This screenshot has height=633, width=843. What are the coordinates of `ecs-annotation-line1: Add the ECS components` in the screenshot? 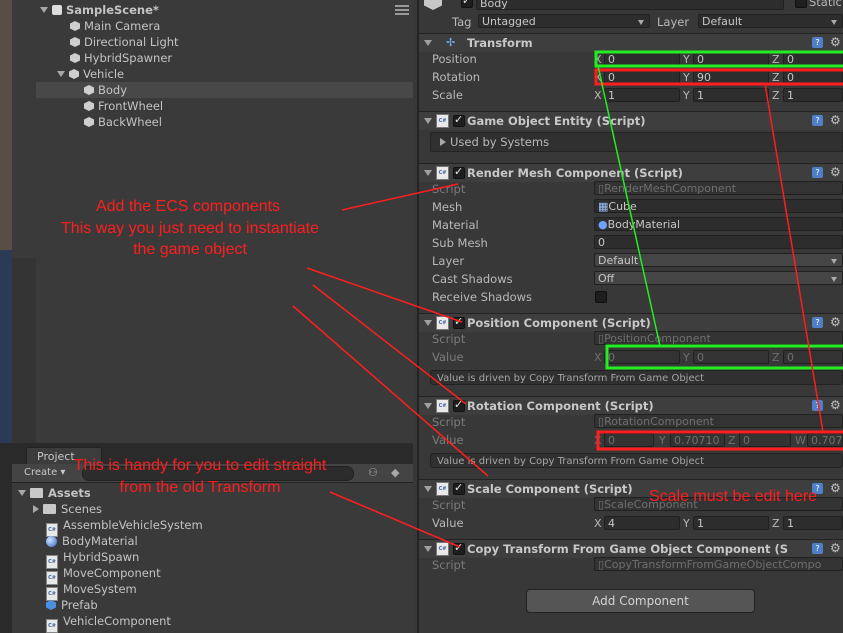 It's located at (188, 206).